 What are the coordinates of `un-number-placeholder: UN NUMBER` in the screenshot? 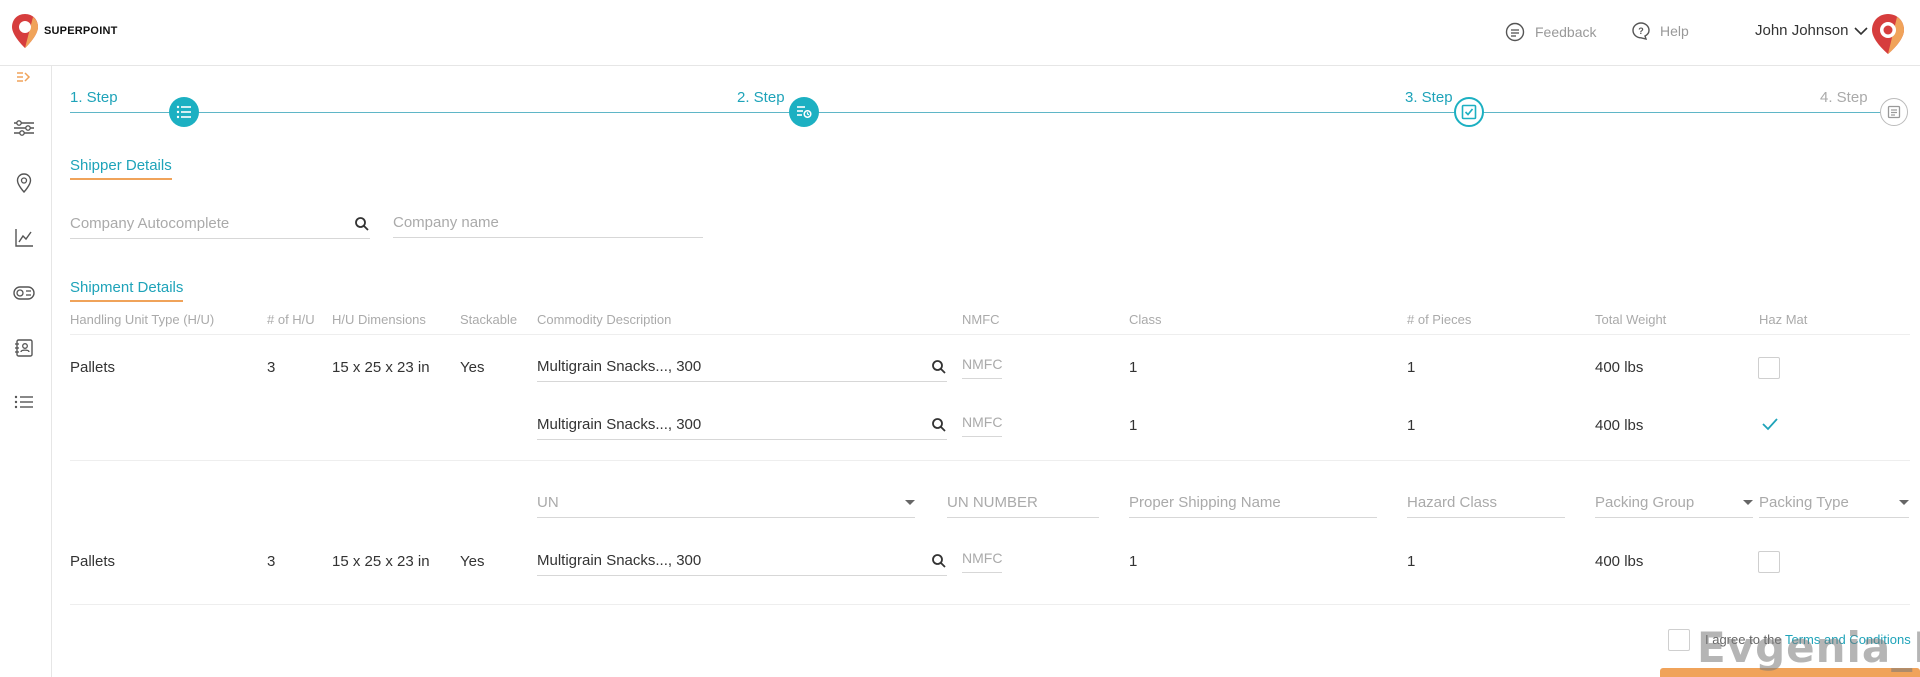 It's located at (992, 502).